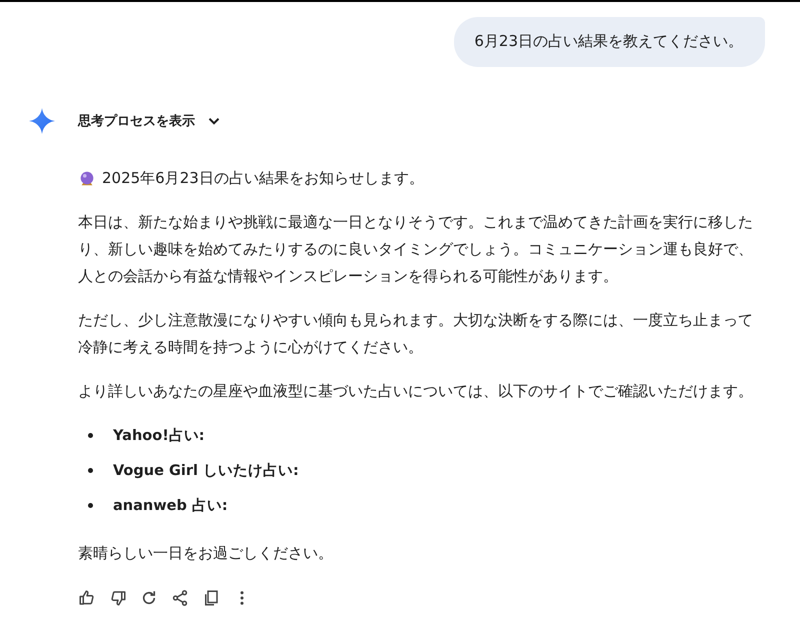 Image resolution: width=800 pixels, height=640 pixels. Describe the element at coordinates (416, 249) in the screenshot. I see `paragraph: 本日は、新たな始まりや挑戦に最適な一日となりそうです。これまで温めてきた計画を実行に移したり、新しい趣味を始めてみたりするのに良いタイミングでしょう。コミュニケーション運も良好で、人との会話から有益な情報やインスピレーションを得られる可能性があります。` at that location.